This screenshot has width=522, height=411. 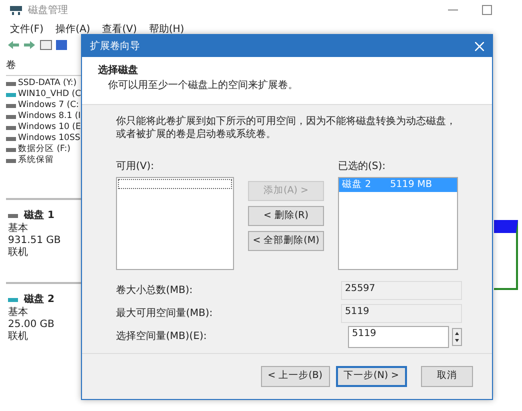 I want to click on volume-name: 系统保留, so click(x=36, y=160).